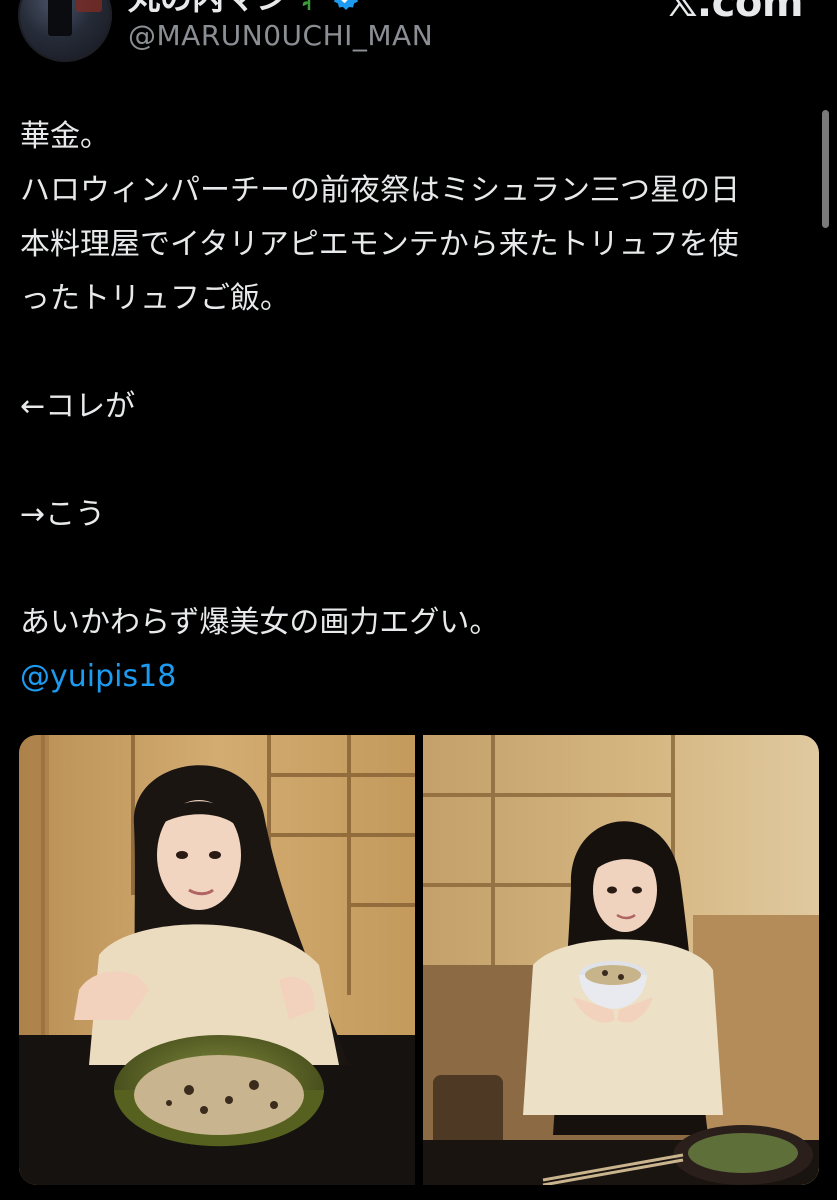 This screenshot has width=837, height=1200. I want to click on mention-link: @yuipis18, so click(420, 677).